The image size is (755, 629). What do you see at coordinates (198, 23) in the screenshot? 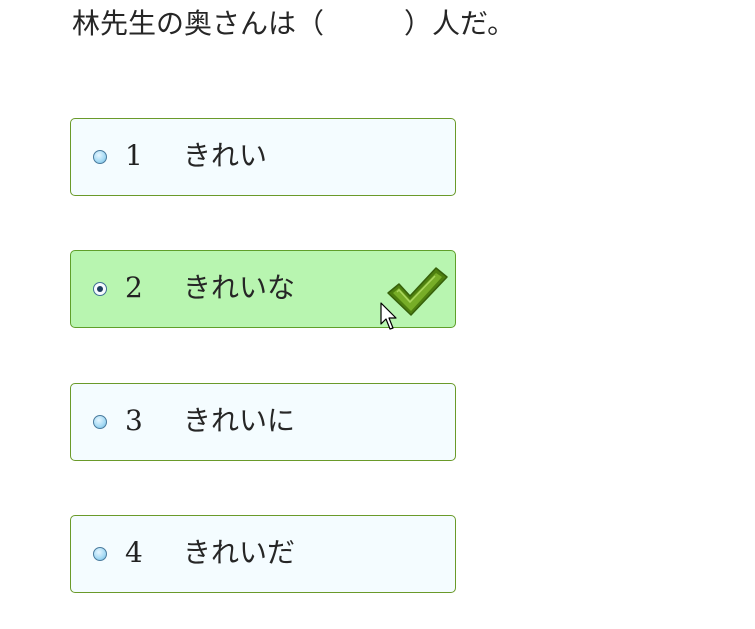
I see `question-before: 林先生の奥さんは（` at bounding box center [198, 23].